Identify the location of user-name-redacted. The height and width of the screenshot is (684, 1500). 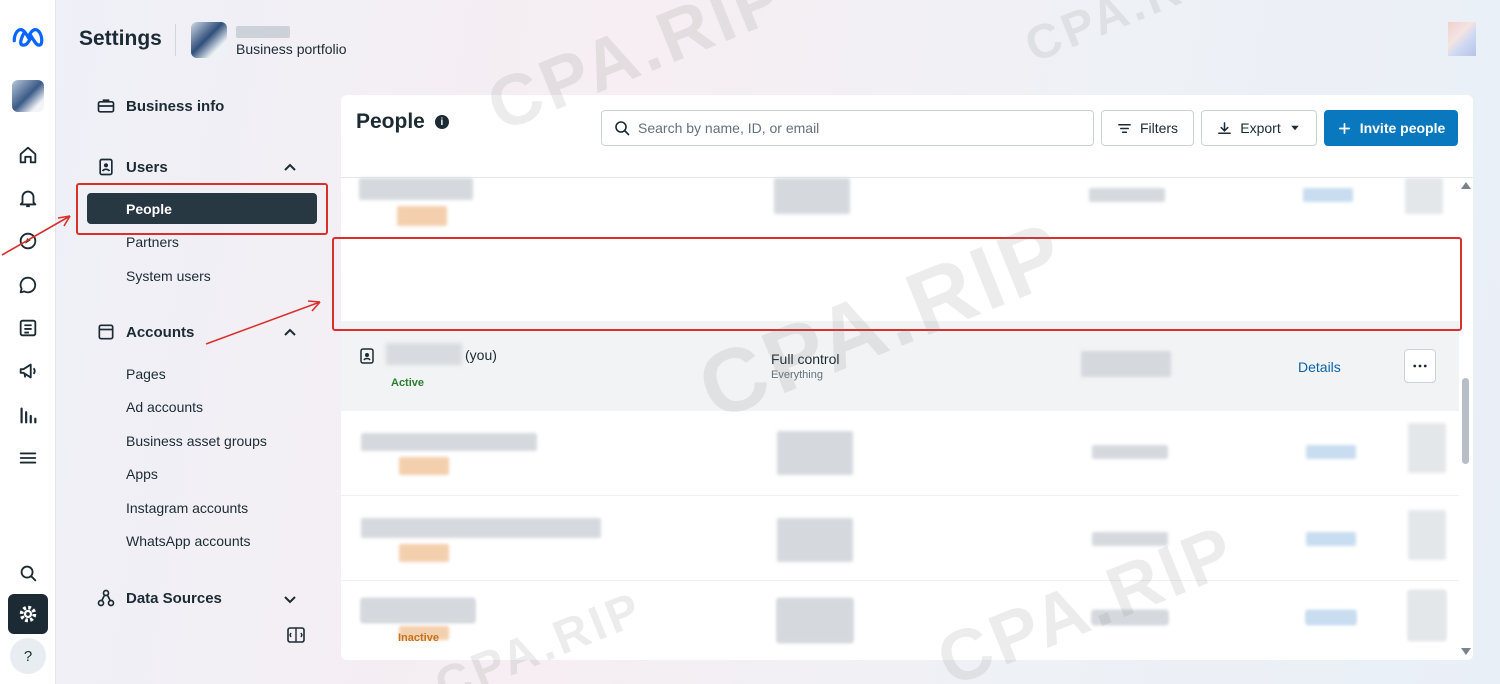
(424, 354).